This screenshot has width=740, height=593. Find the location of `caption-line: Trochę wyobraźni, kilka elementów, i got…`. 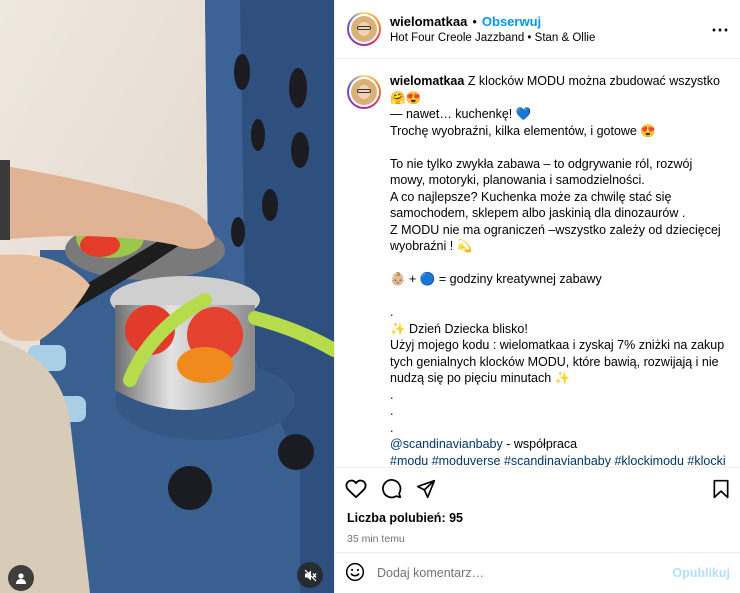

caption-line: Trochę wyobraźni, kilka elementów, i got… is located at coordinates (523, 130).